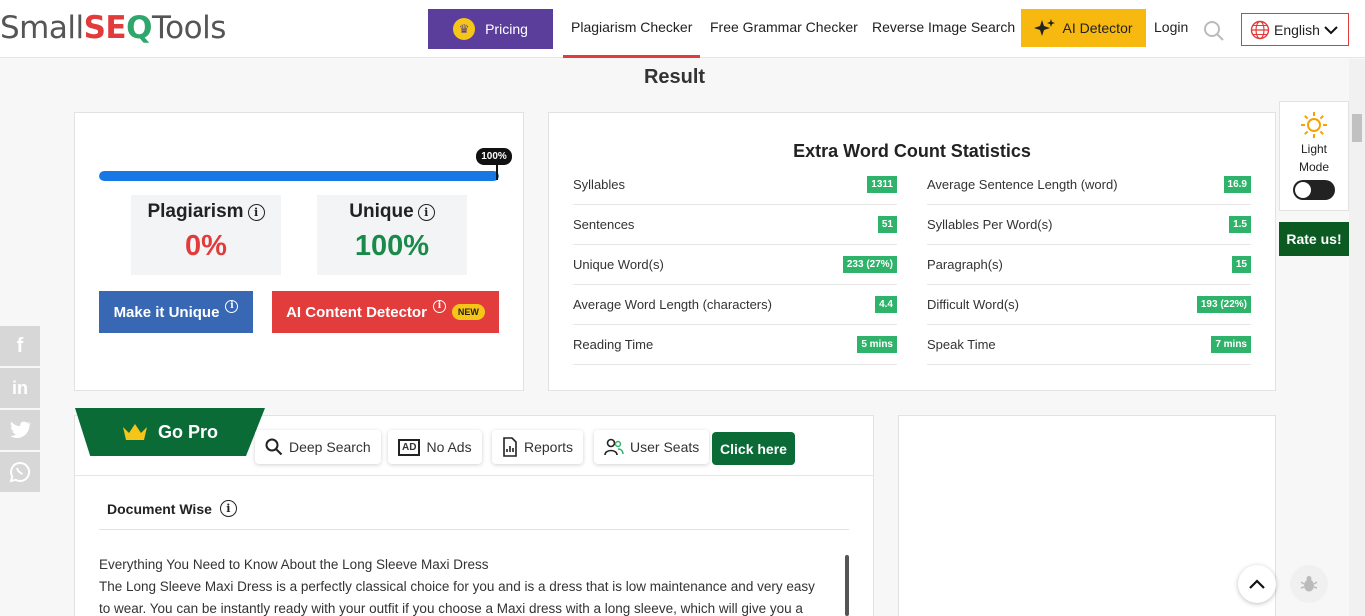 The height and width of the screenshot is (616, 1365). I want to click on unique-label: Unique, so click(381, 211).